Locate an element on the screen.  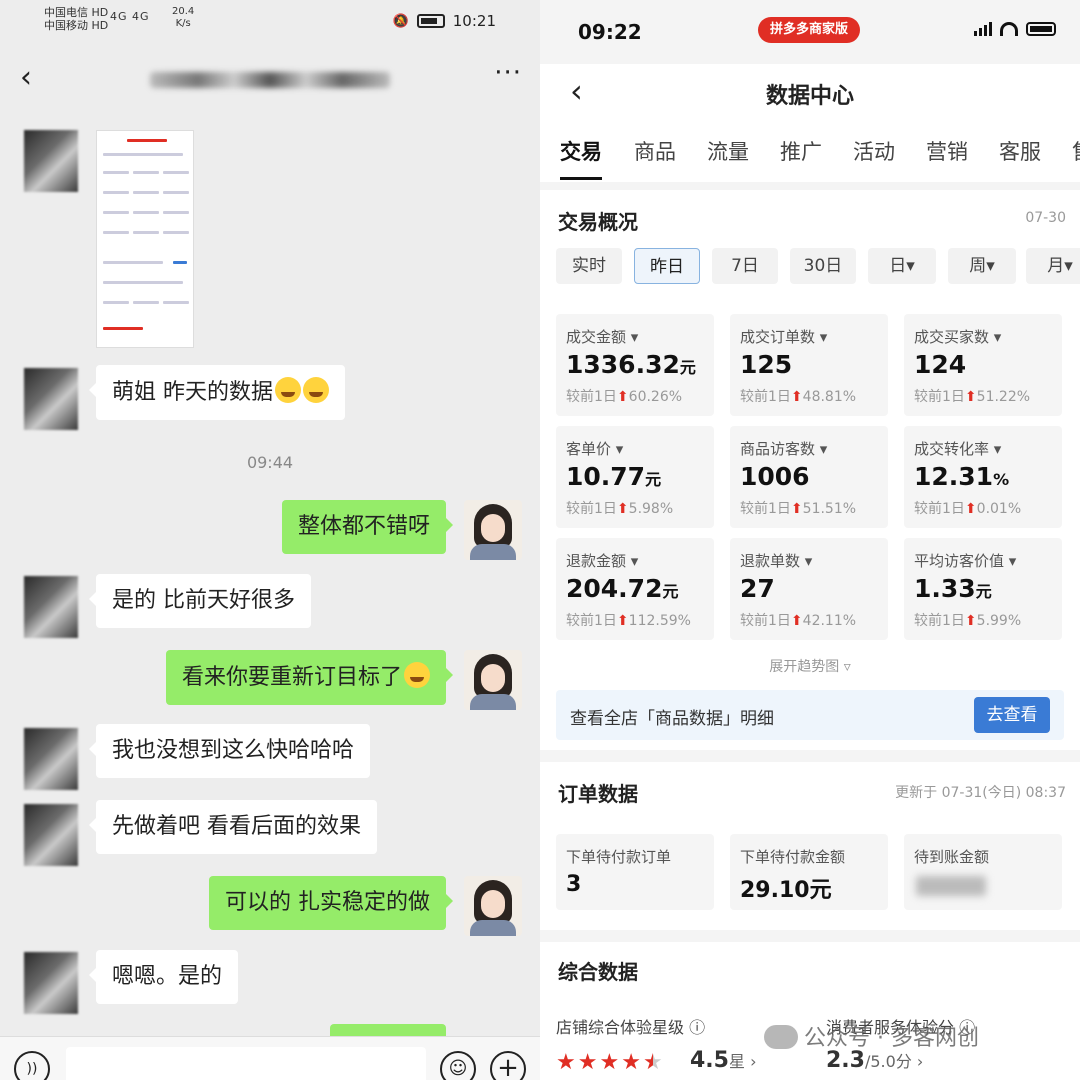
message-bubble: 先做着吧 看看后面的效果 is located at coordinates (233, 827).